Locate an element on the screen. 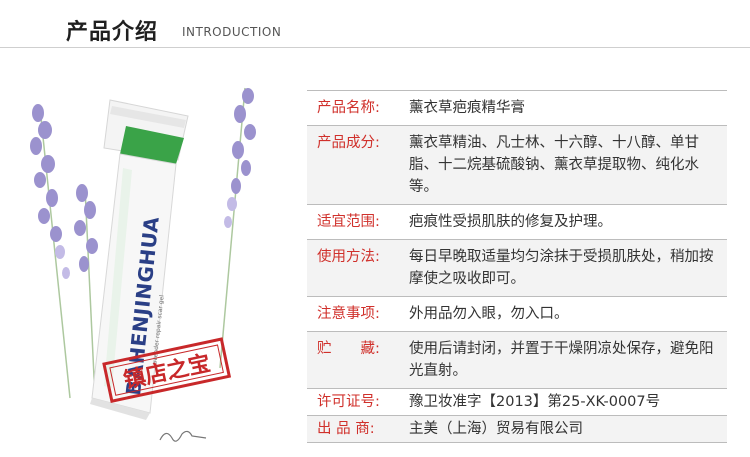 This screenshot has width=750, height=457. signature-scribble is located at coordinates (183, 436).